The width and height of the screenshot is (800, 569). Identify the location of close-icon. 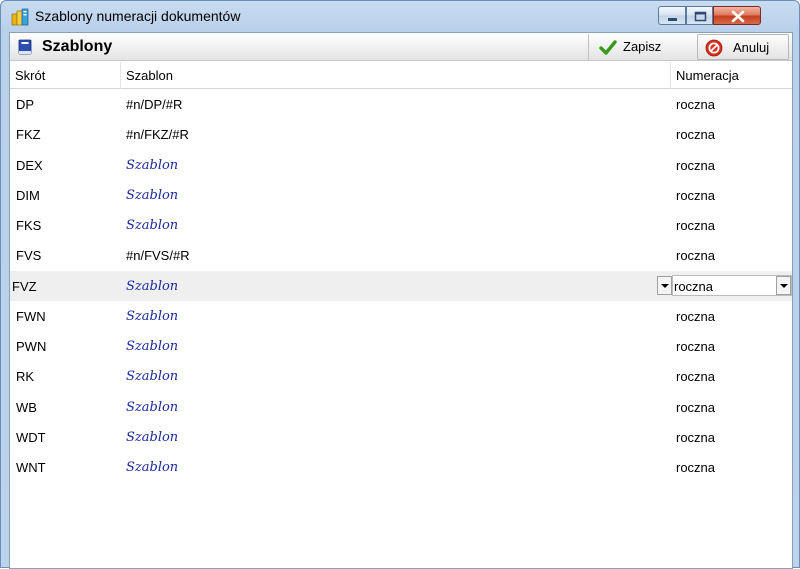
(738, 16).